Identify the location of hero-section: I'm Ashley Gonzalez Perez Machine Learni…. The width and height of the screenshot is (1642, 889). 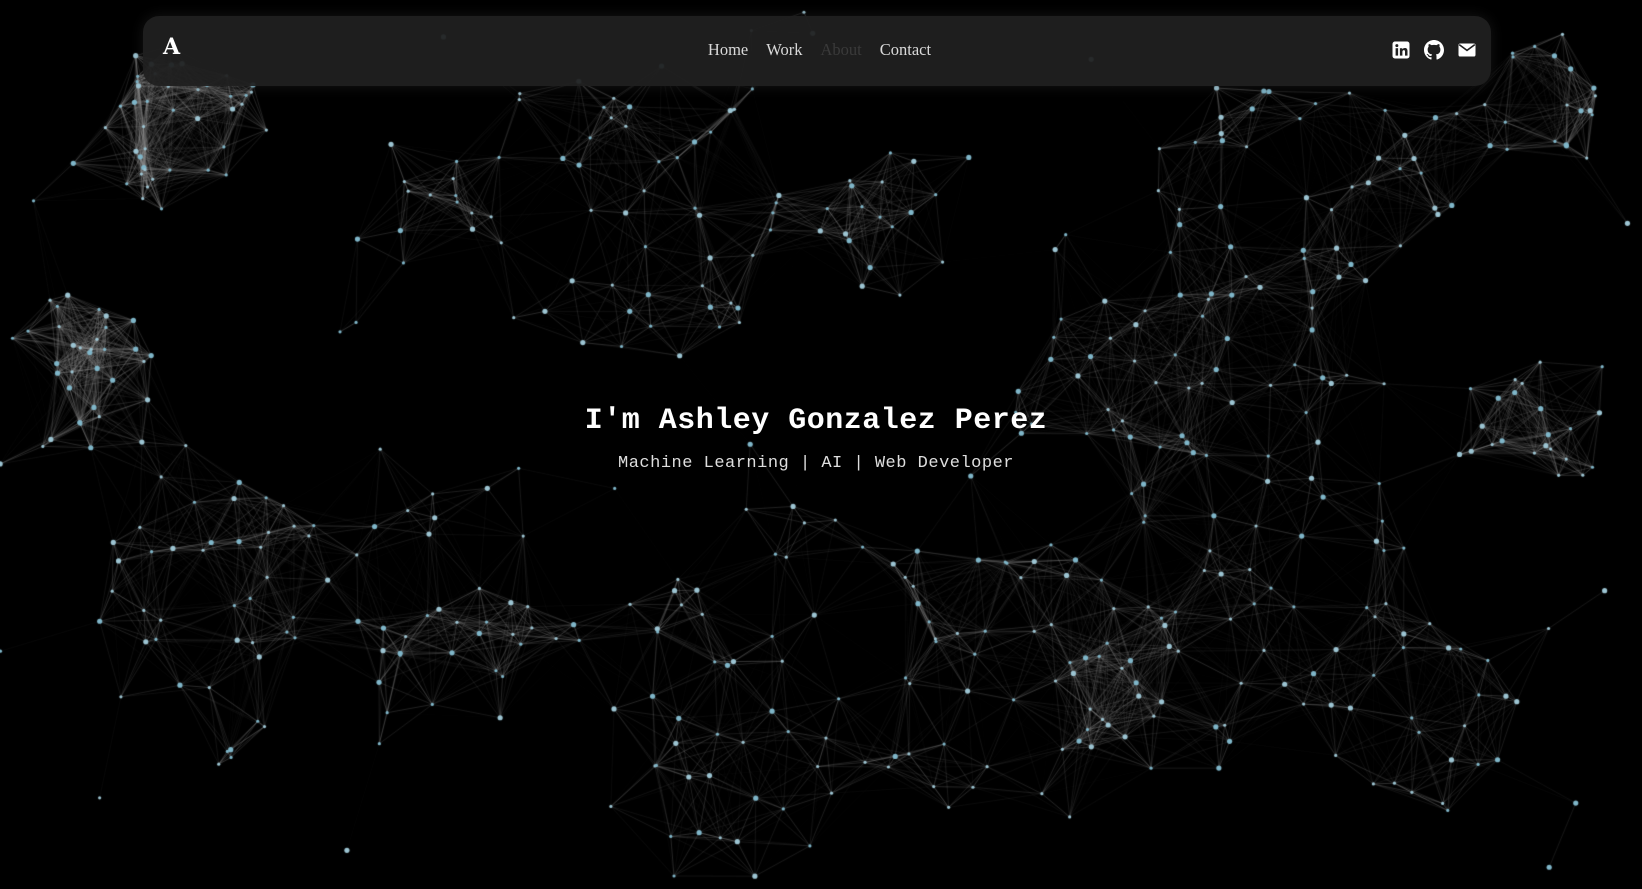
(816, 438).